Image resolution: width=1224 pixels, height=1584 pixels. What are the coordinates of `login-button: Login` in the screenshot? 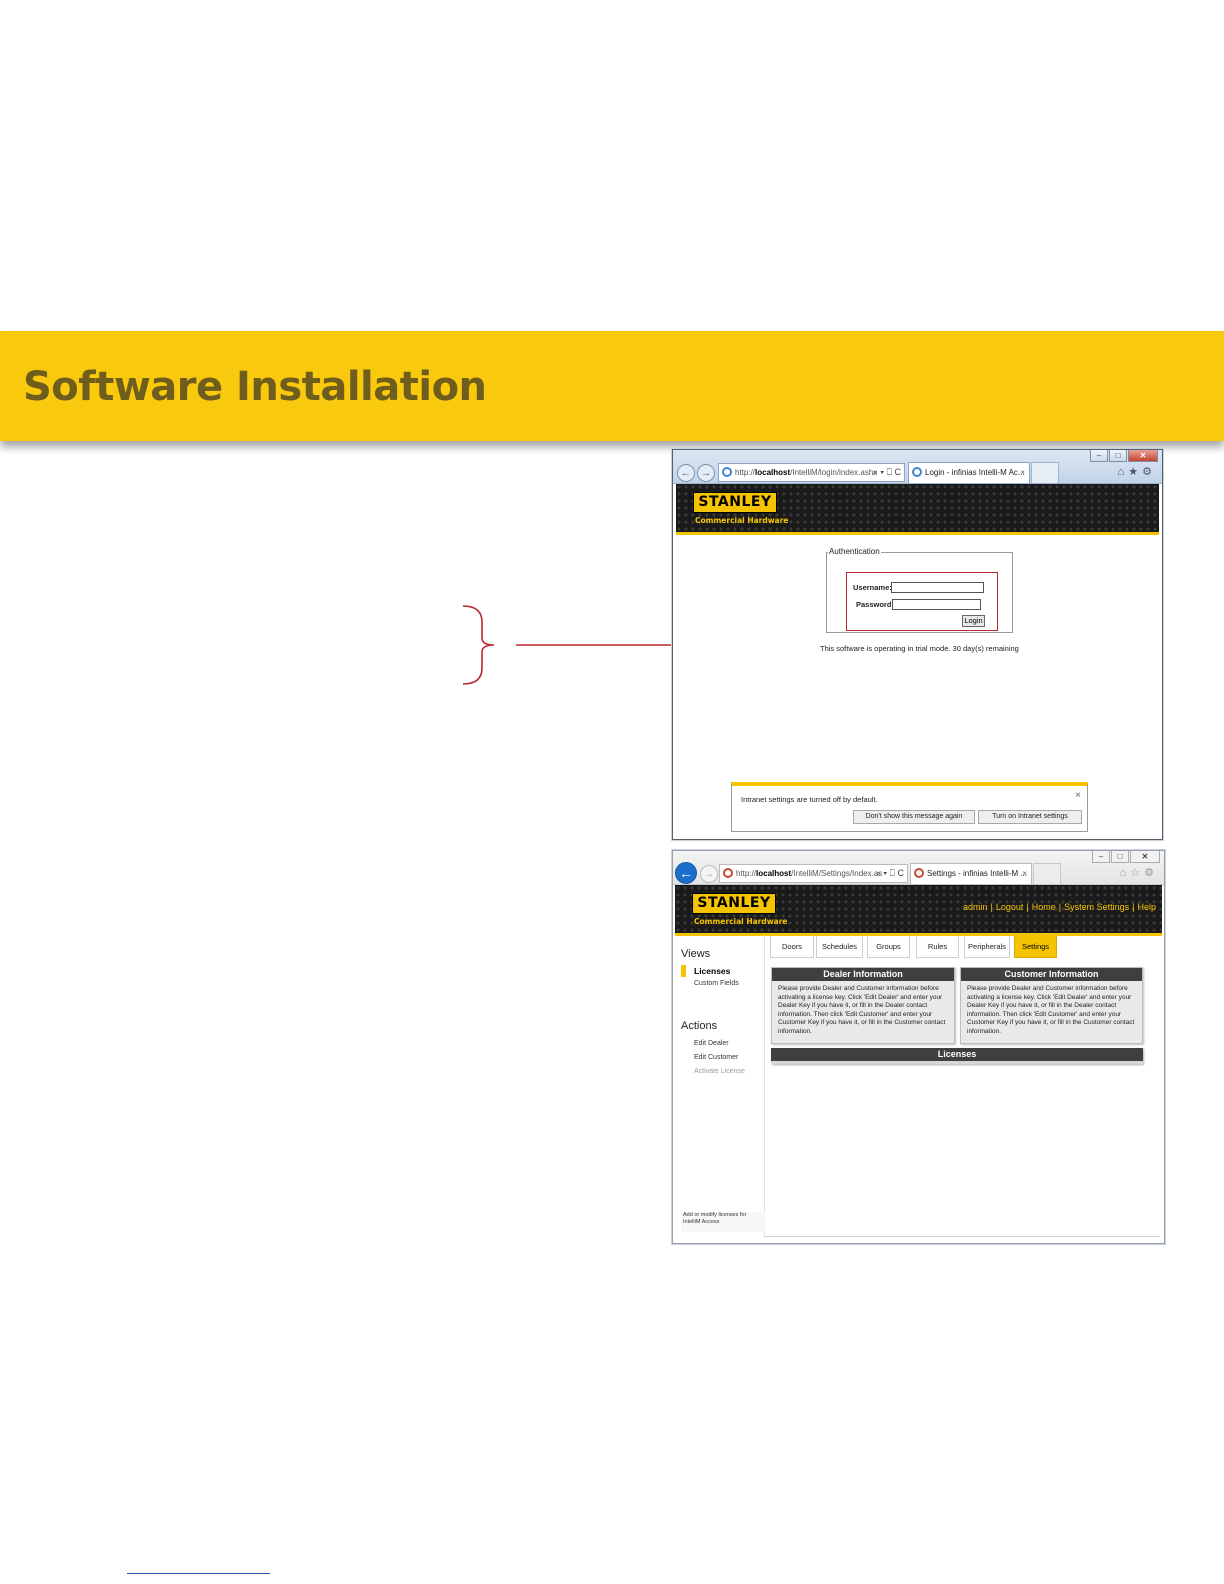 It's located at (973, 621).